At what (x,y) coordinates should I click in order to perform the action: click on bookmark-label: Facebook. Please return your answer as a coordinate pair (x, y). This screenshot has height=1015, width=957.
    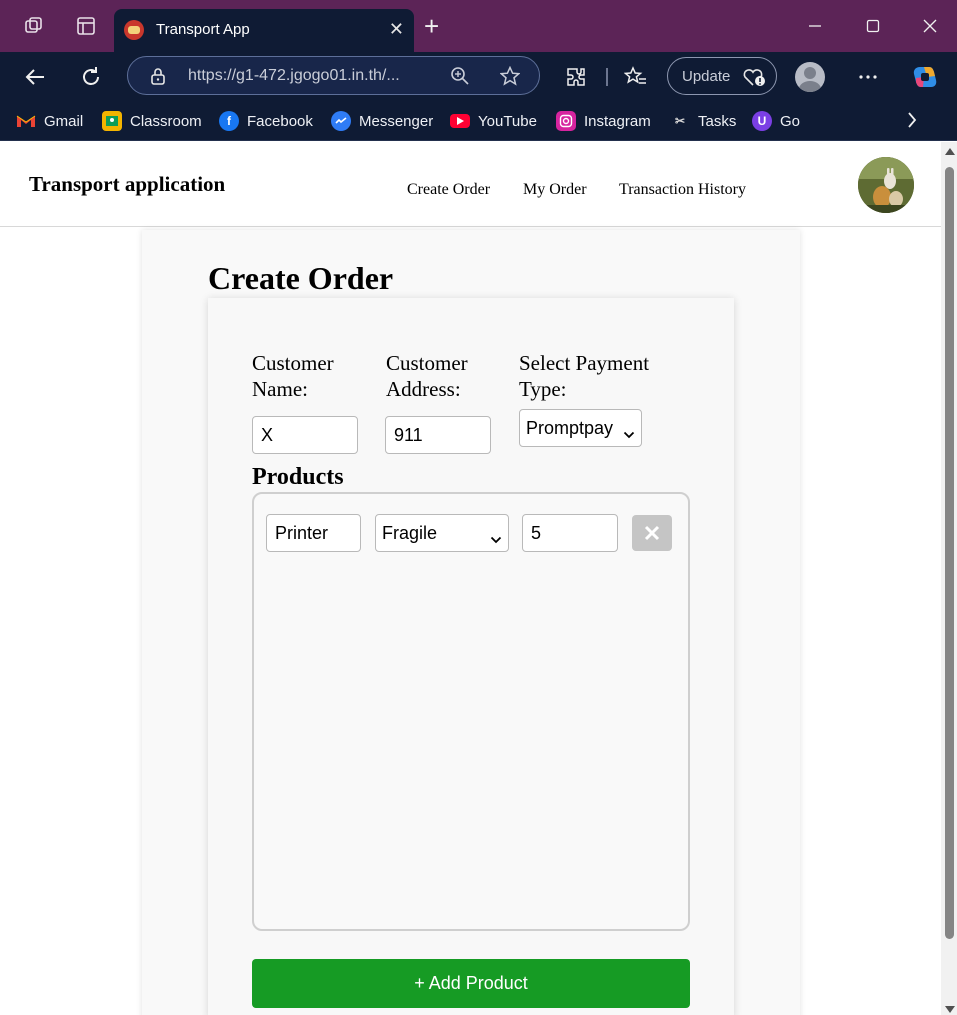
    Looking at the image, I should click on (280, 121).